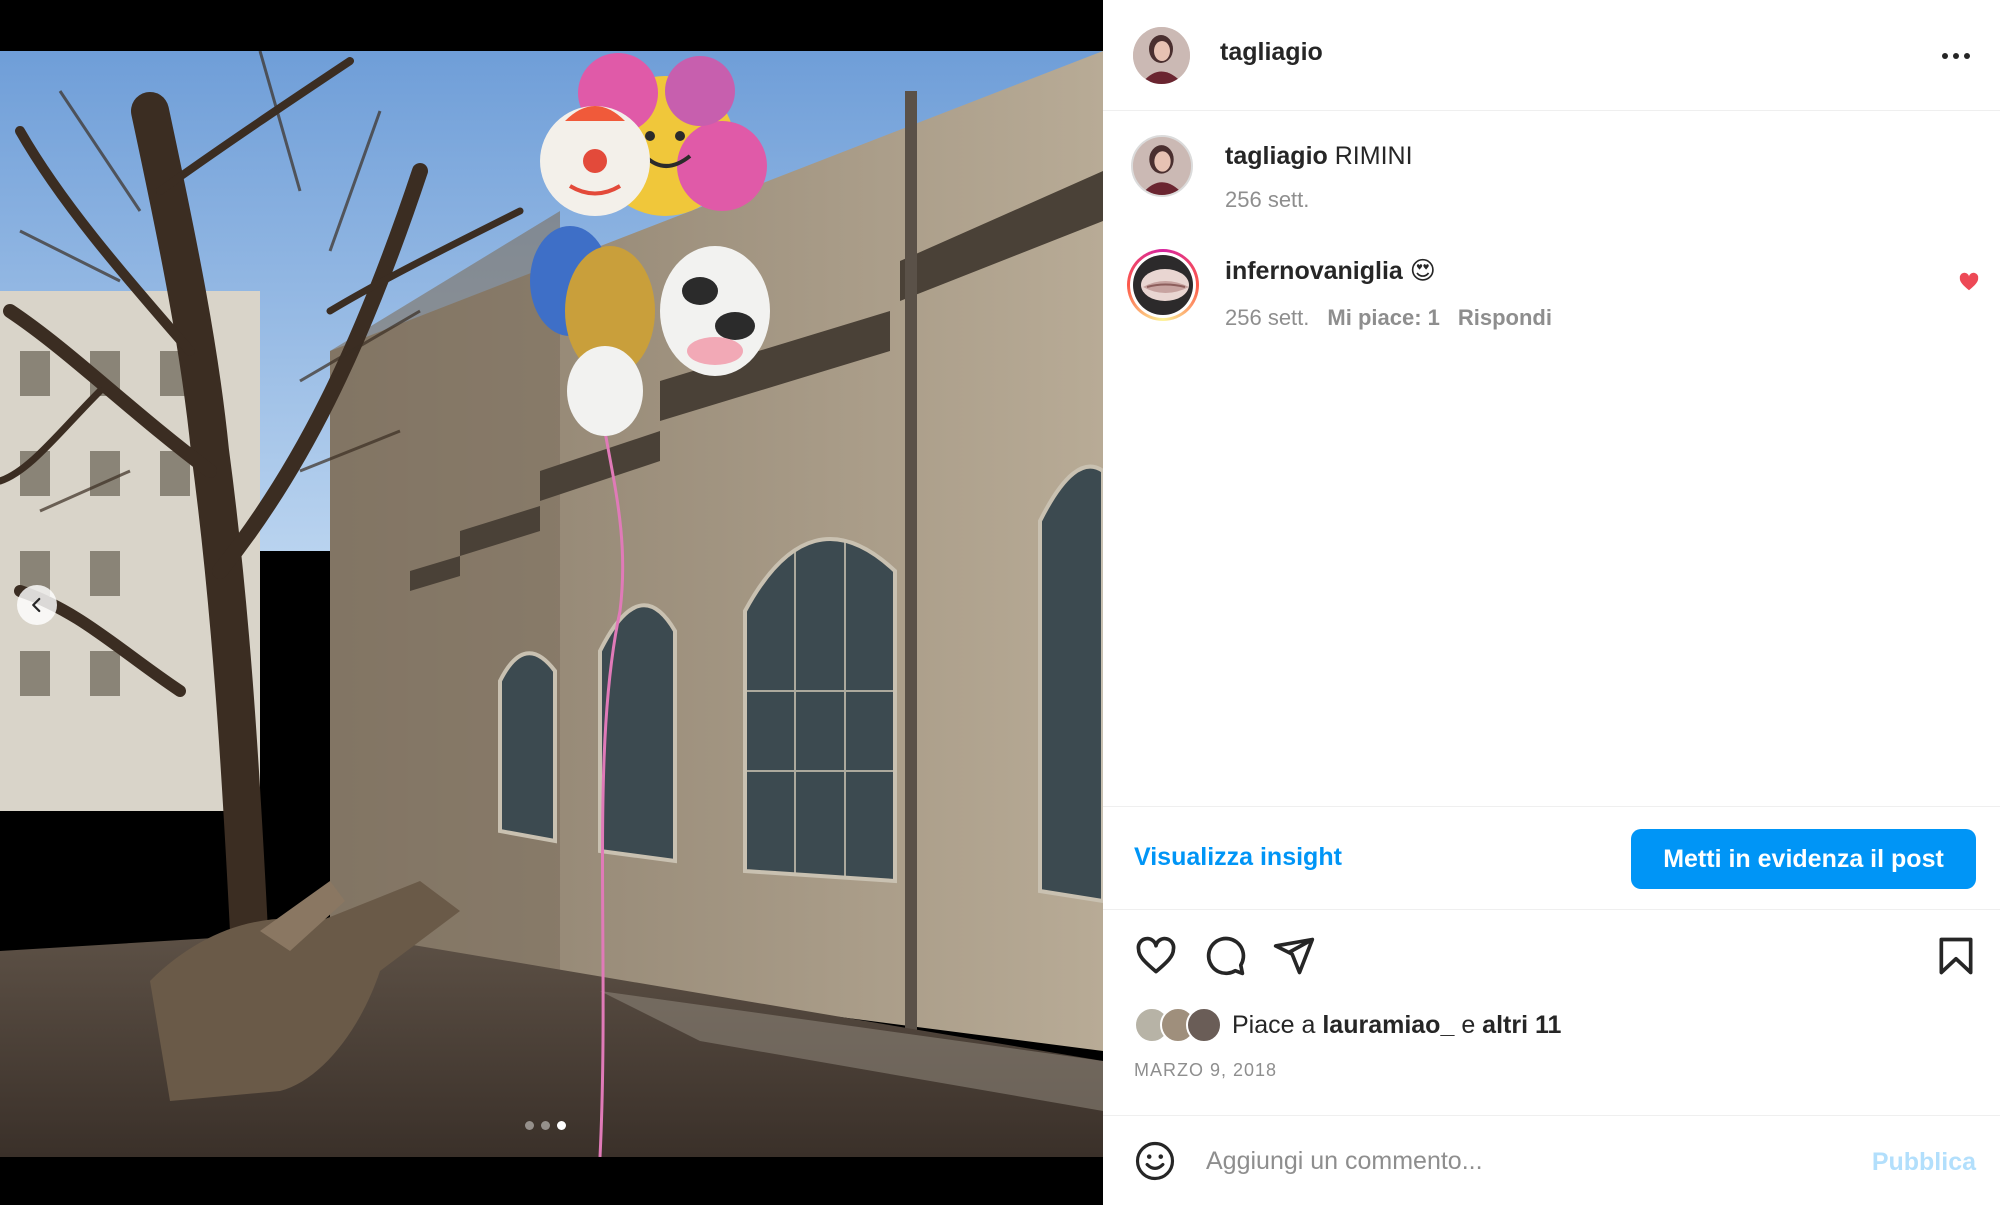 The height and width of the screenshot is (1205, 2000). What do you see at coordinates (1294, 956) in the screenshot?
I see `share-icon` at bounding box center [1294, 956].